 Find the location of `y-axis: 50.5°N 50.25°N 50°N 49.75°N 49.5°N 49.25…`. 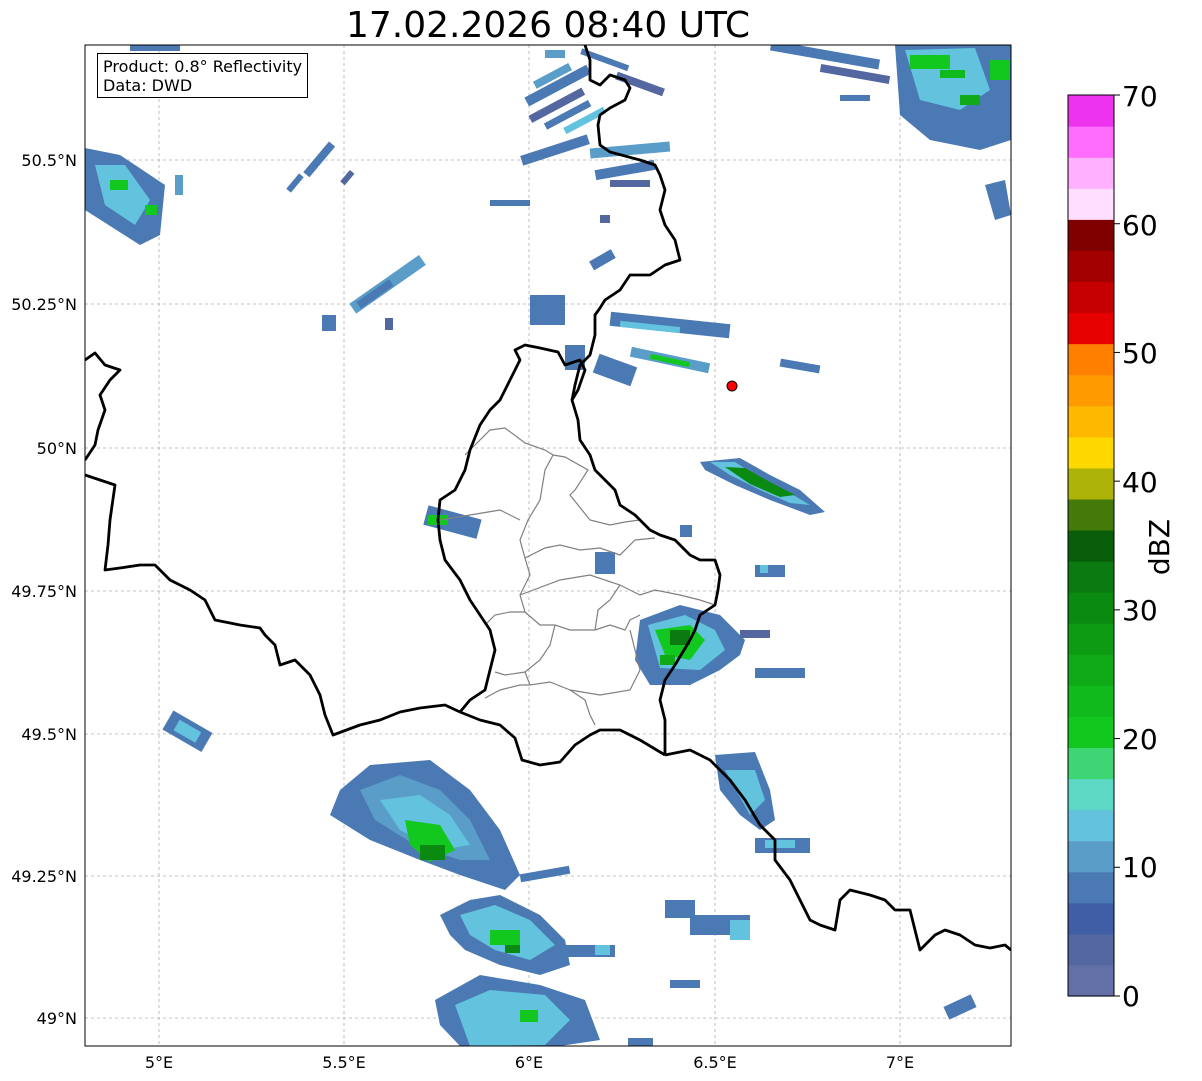

y-axis: 50.5°N 50.25°N 50°N 49.75°N 49.5°N 49.25… is located at coordinates (44, 589).